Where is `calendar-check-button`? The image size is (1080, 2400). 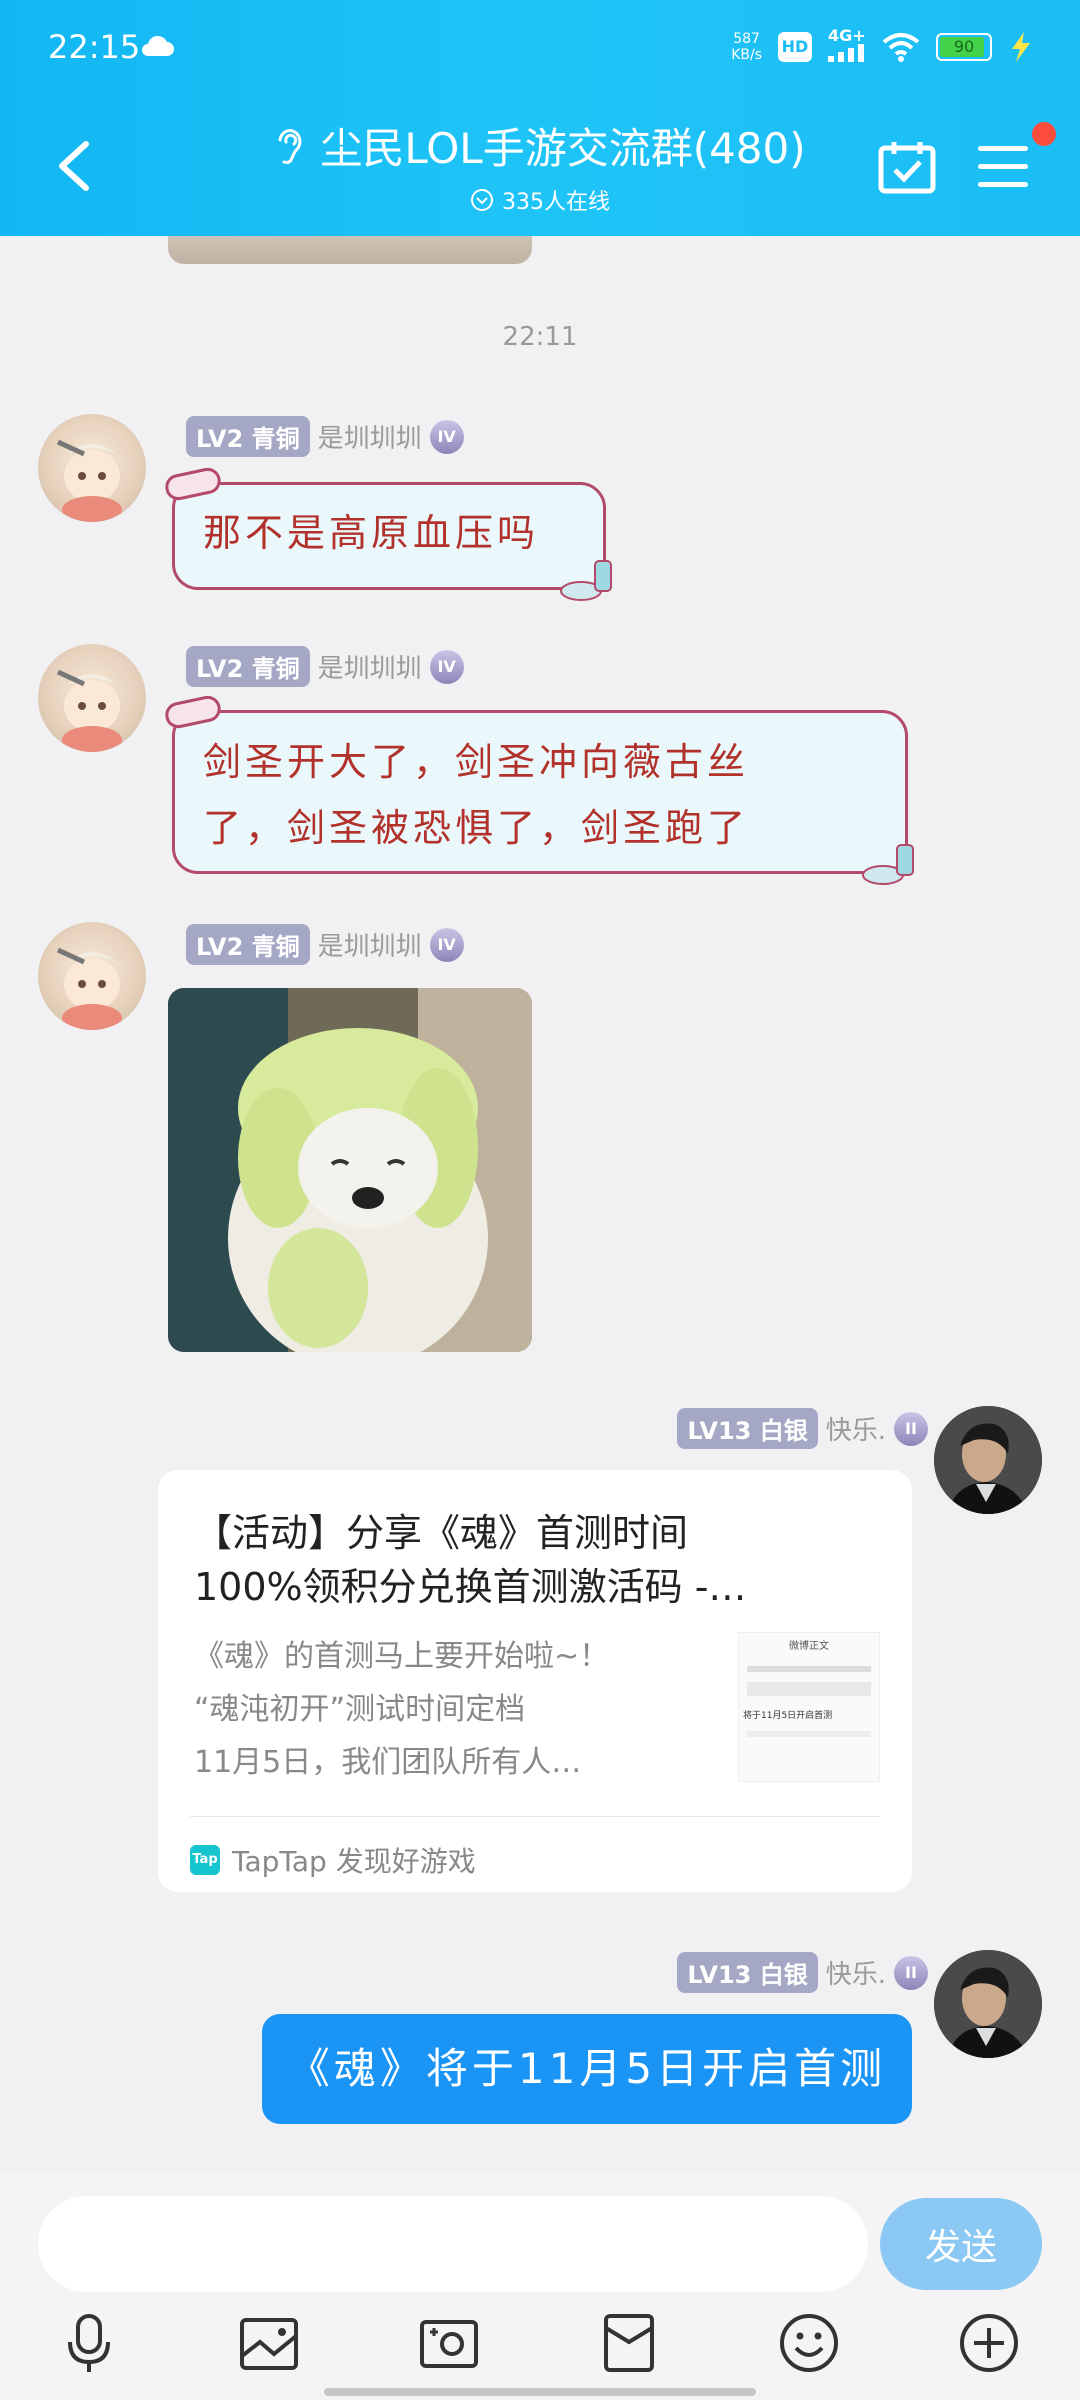
calendar-check-button is located at coordinates (907, 167).